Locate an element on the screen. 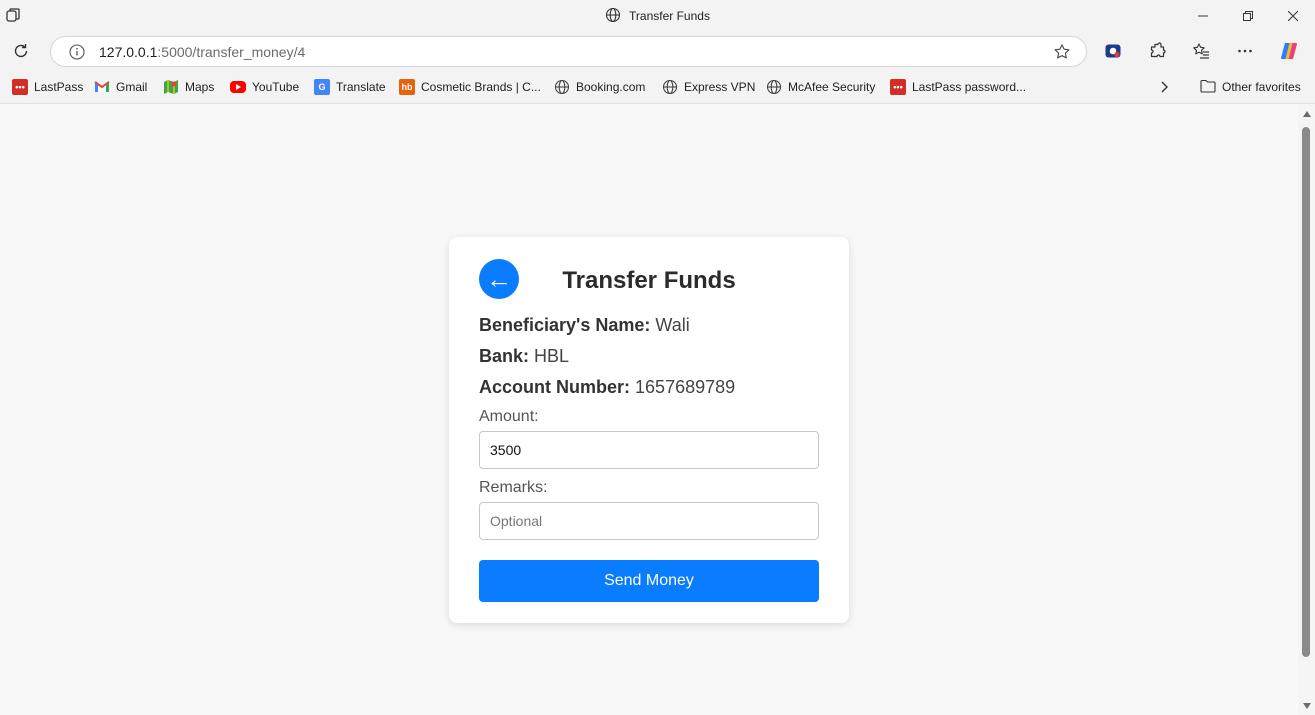  vertical-scrollbar is located at coordinates (1306, 410).